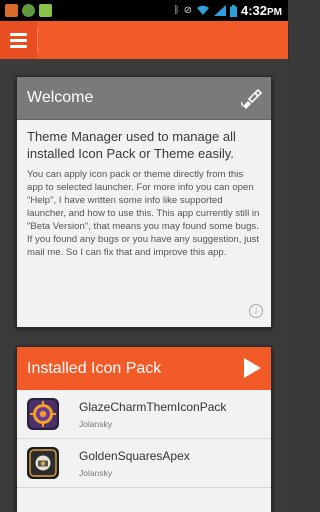 The height and width of the screenshot is (512, 320). I want to click on action-bar-divider, so click(37, 40).